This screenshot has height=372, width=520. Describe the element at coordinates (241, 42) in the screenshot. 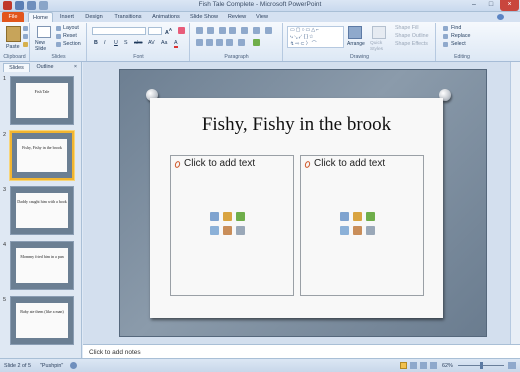

I see `columns-icon` at that location.